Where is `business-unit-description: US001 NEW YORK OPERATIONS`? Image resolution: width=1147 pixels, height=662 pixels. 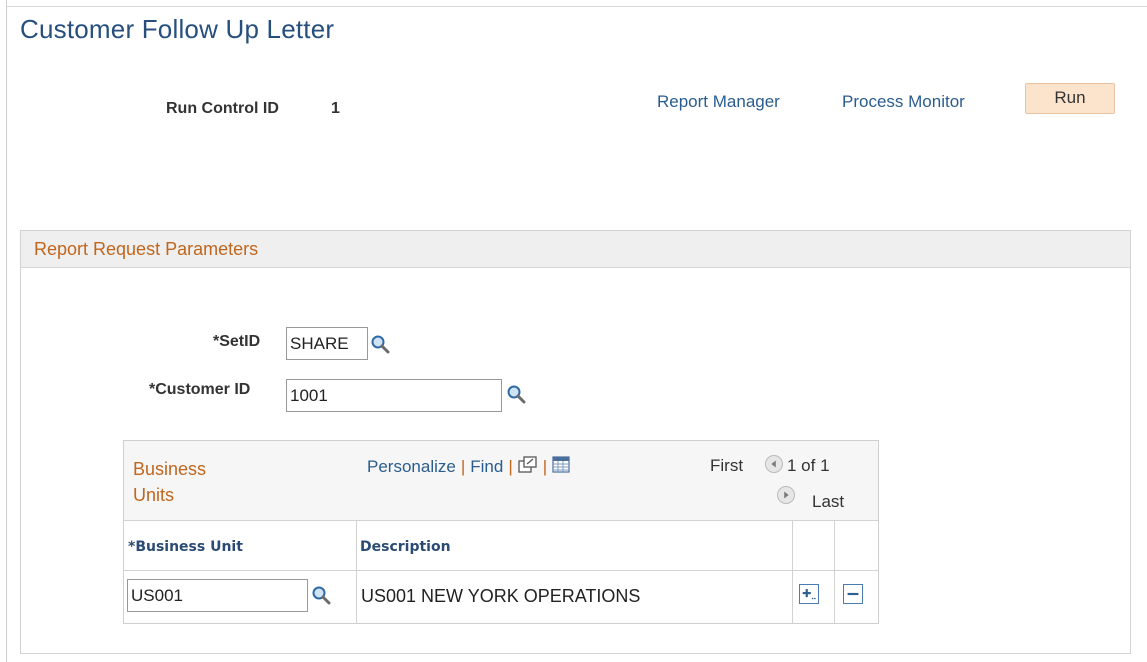 business-unit-description: US001 NEW YORK OPERATIONS is located at coordinates (501, 596).